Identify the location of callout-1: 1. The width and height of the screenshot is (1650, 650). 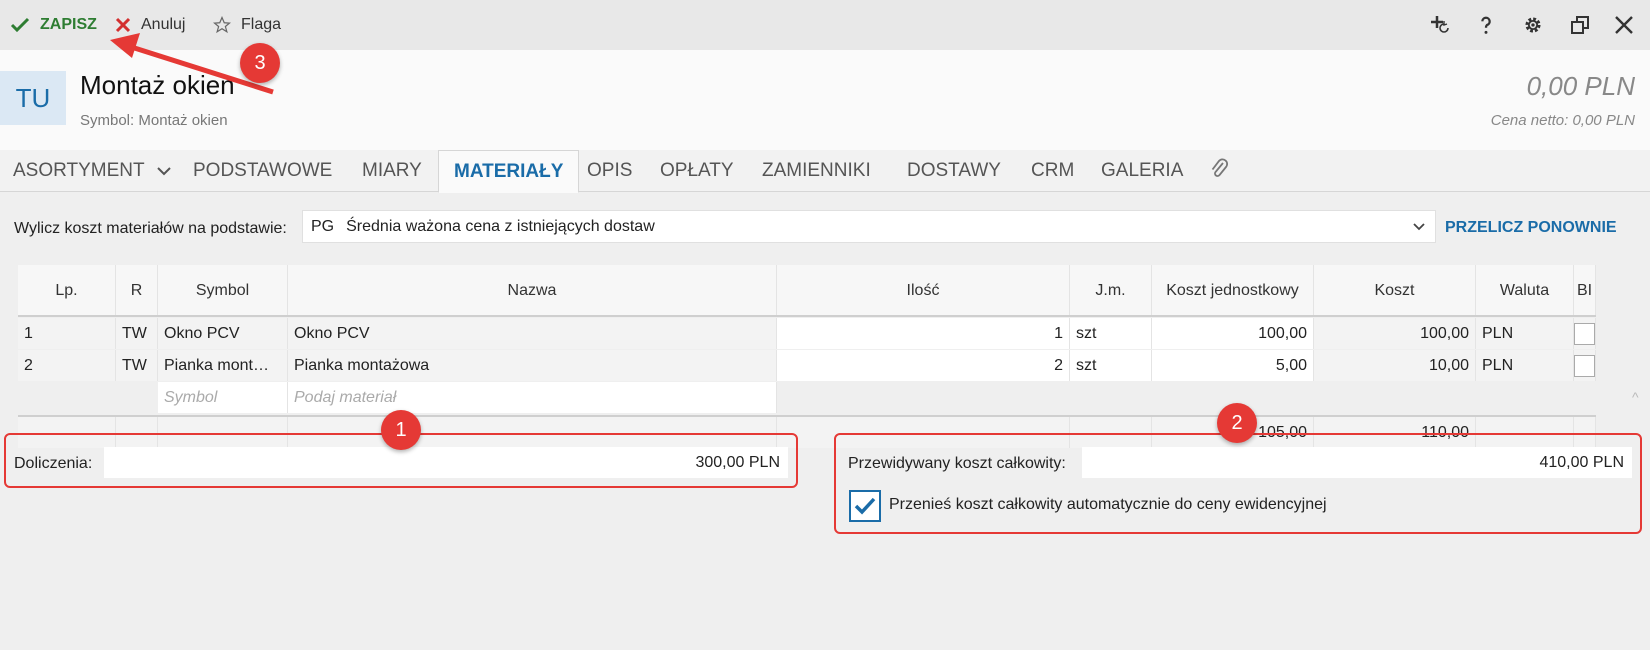
(401, 430).